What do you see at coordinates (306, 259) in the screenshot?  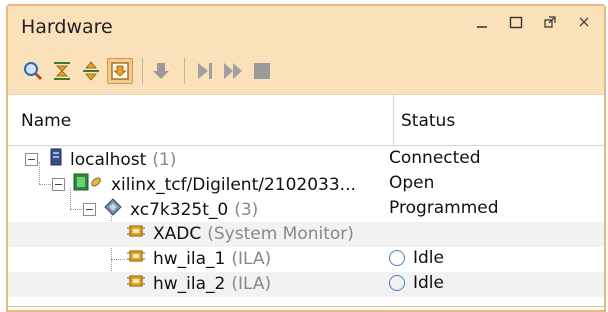 I see `table-row: hw_ila_1 (ILA) Idle` at bounding box center [306, 259].